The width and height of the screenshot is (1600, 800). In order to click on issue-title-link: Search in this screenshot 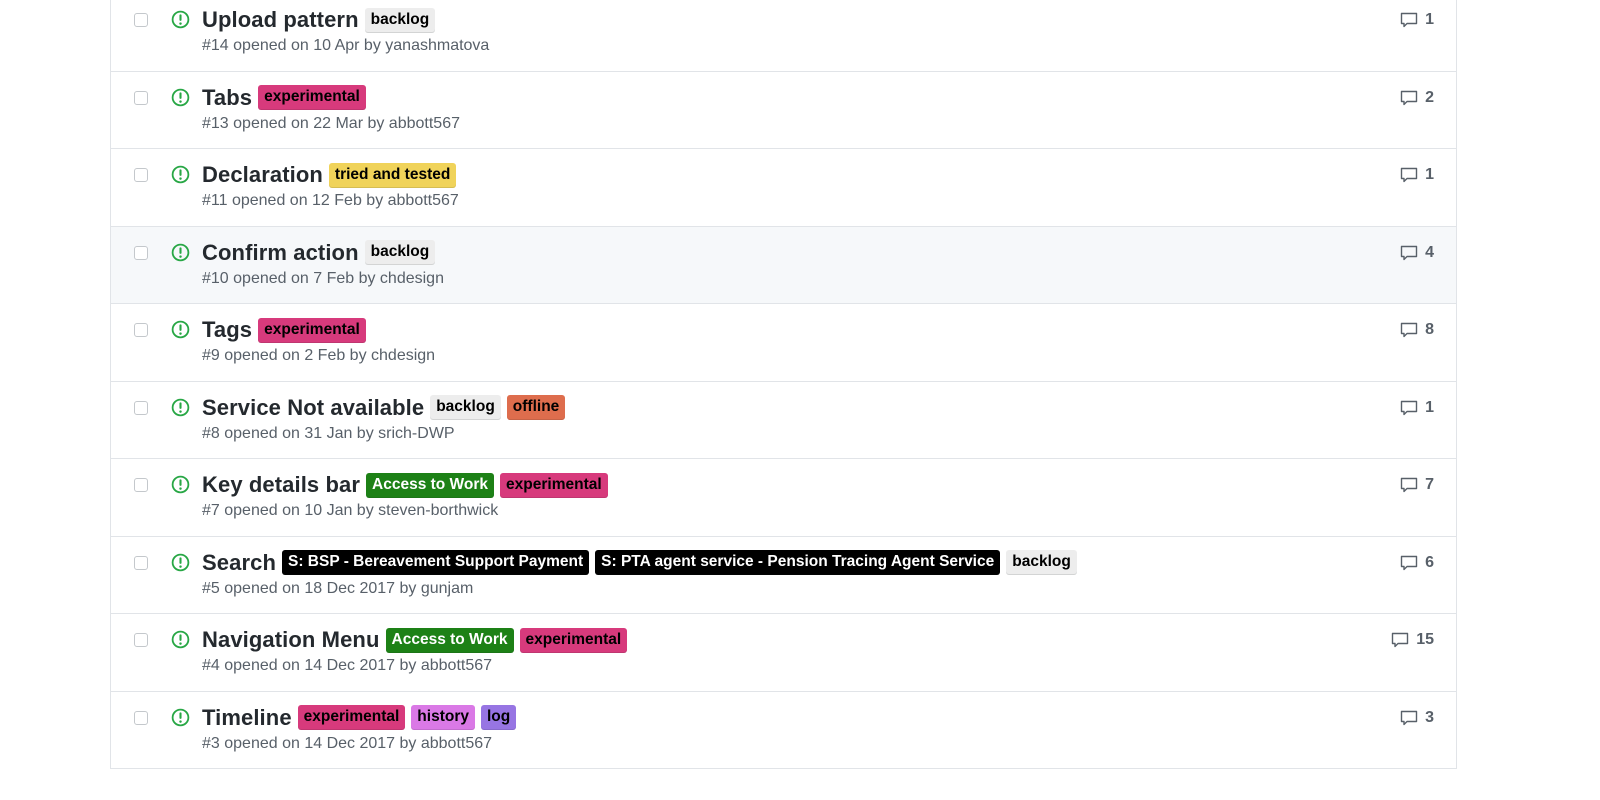, I will do `click(239, 563)`.